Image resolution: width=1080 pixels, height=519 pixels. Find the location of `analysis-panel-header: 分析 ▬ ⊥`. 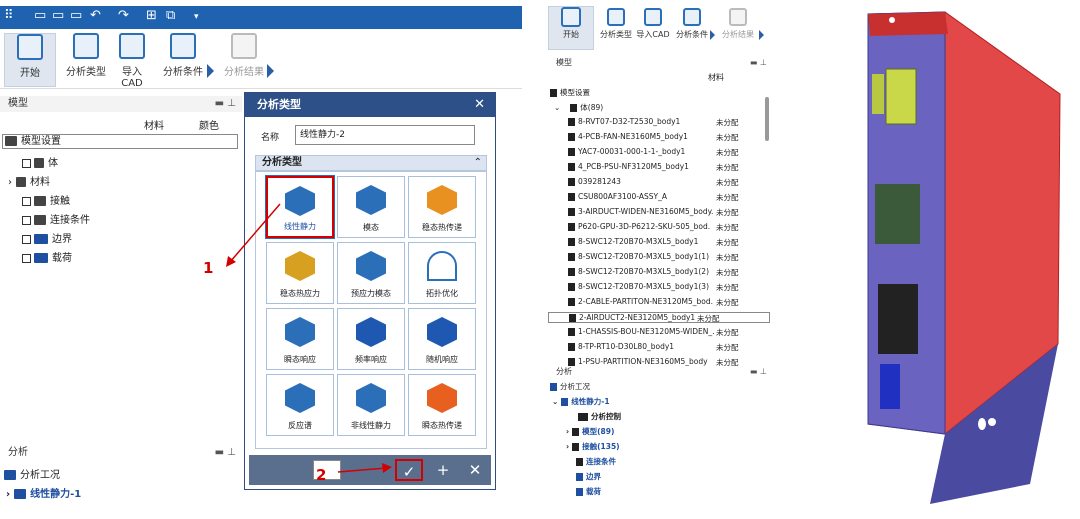

analysis-panel-header: 分析 ▬ ⊥ is located at coordinates (660, 372).